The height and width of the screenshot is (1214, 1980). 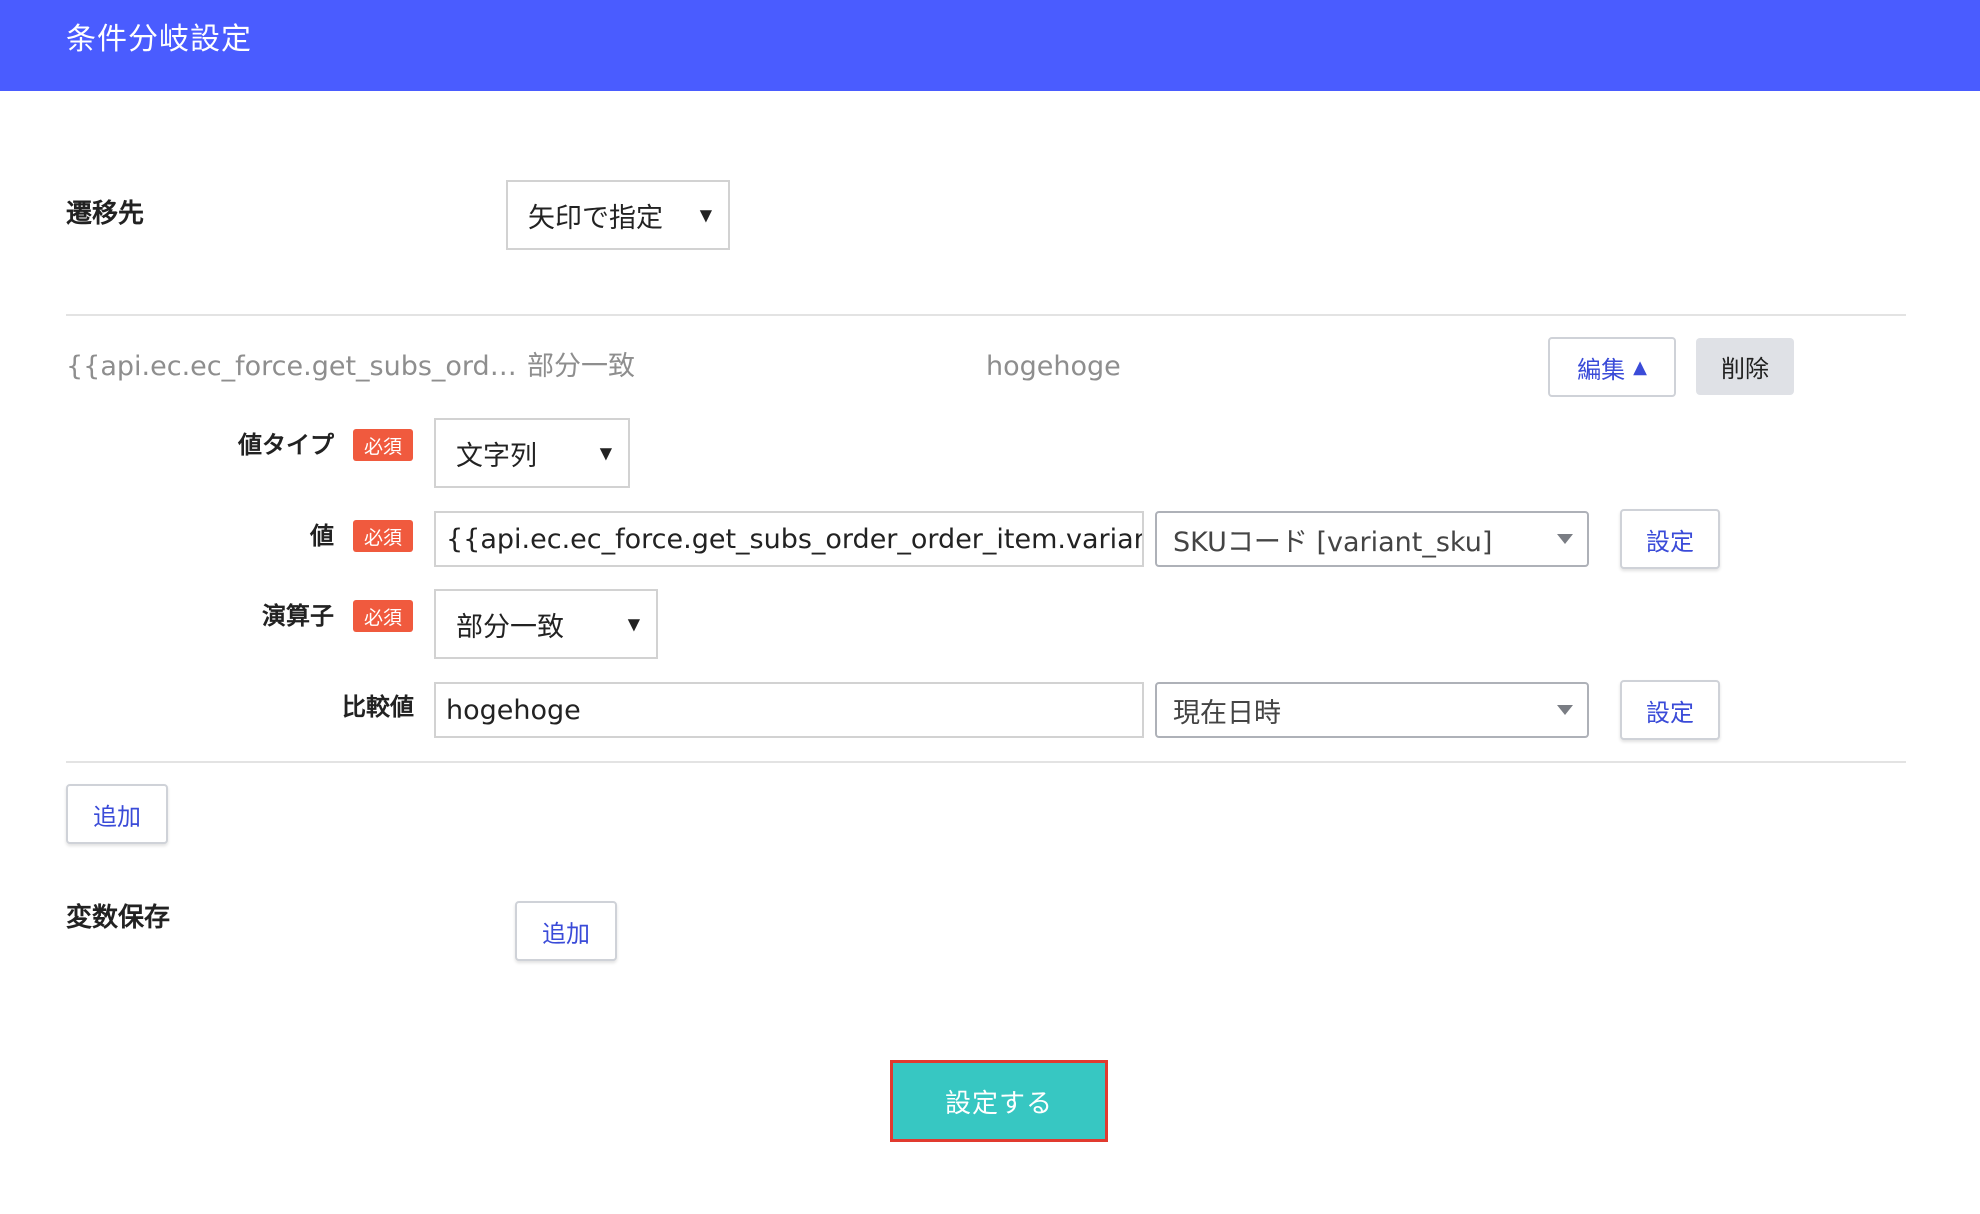 I want to click on compare-input-text: hogehoge, so click(x=513, y=710).